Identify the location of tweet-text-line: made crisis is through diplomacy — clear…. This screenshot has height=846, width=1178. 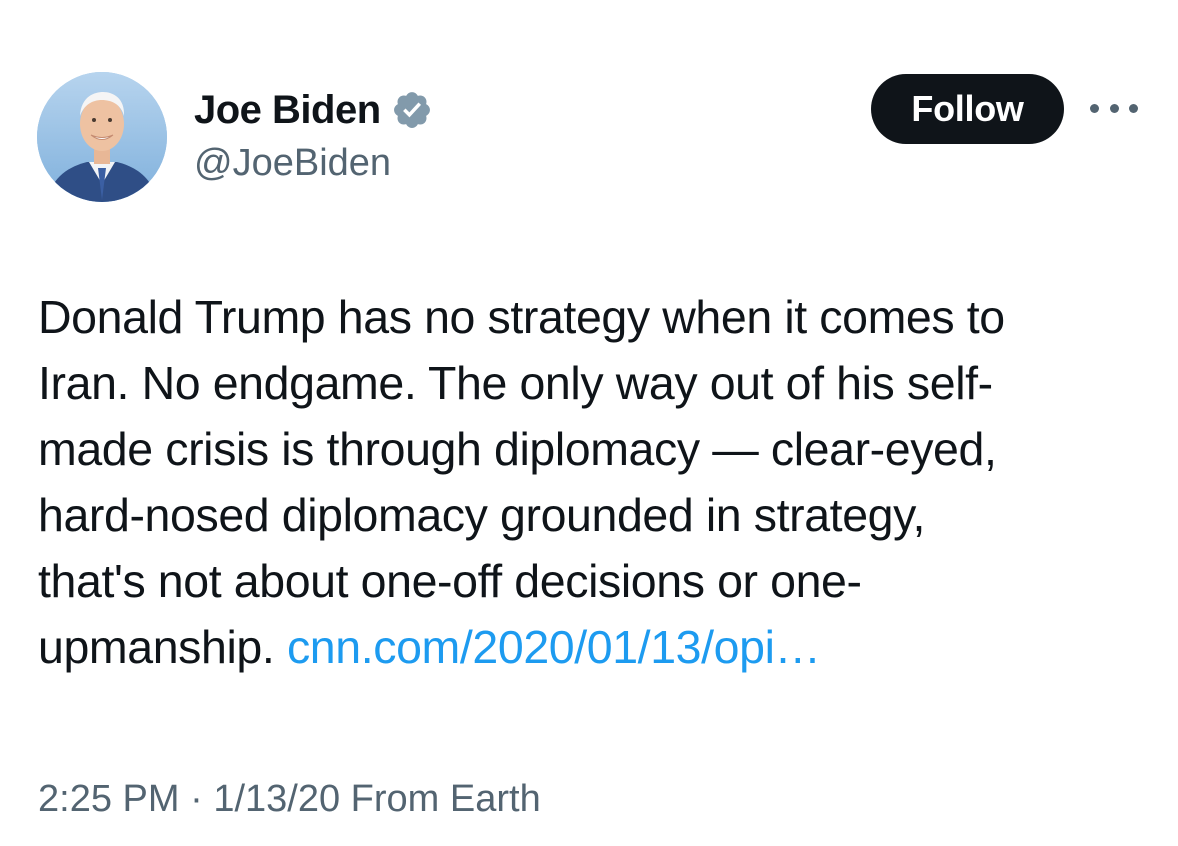
(517, 449).